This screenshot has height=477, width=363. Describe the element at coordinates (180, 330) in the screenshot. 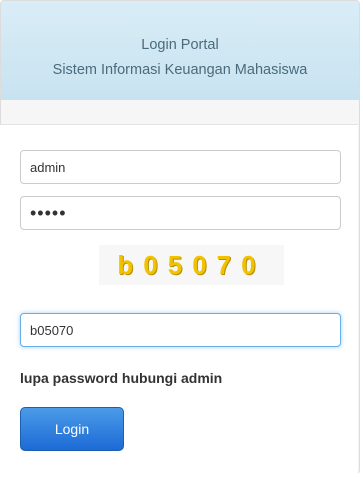

I see `captcha-input` at that location.